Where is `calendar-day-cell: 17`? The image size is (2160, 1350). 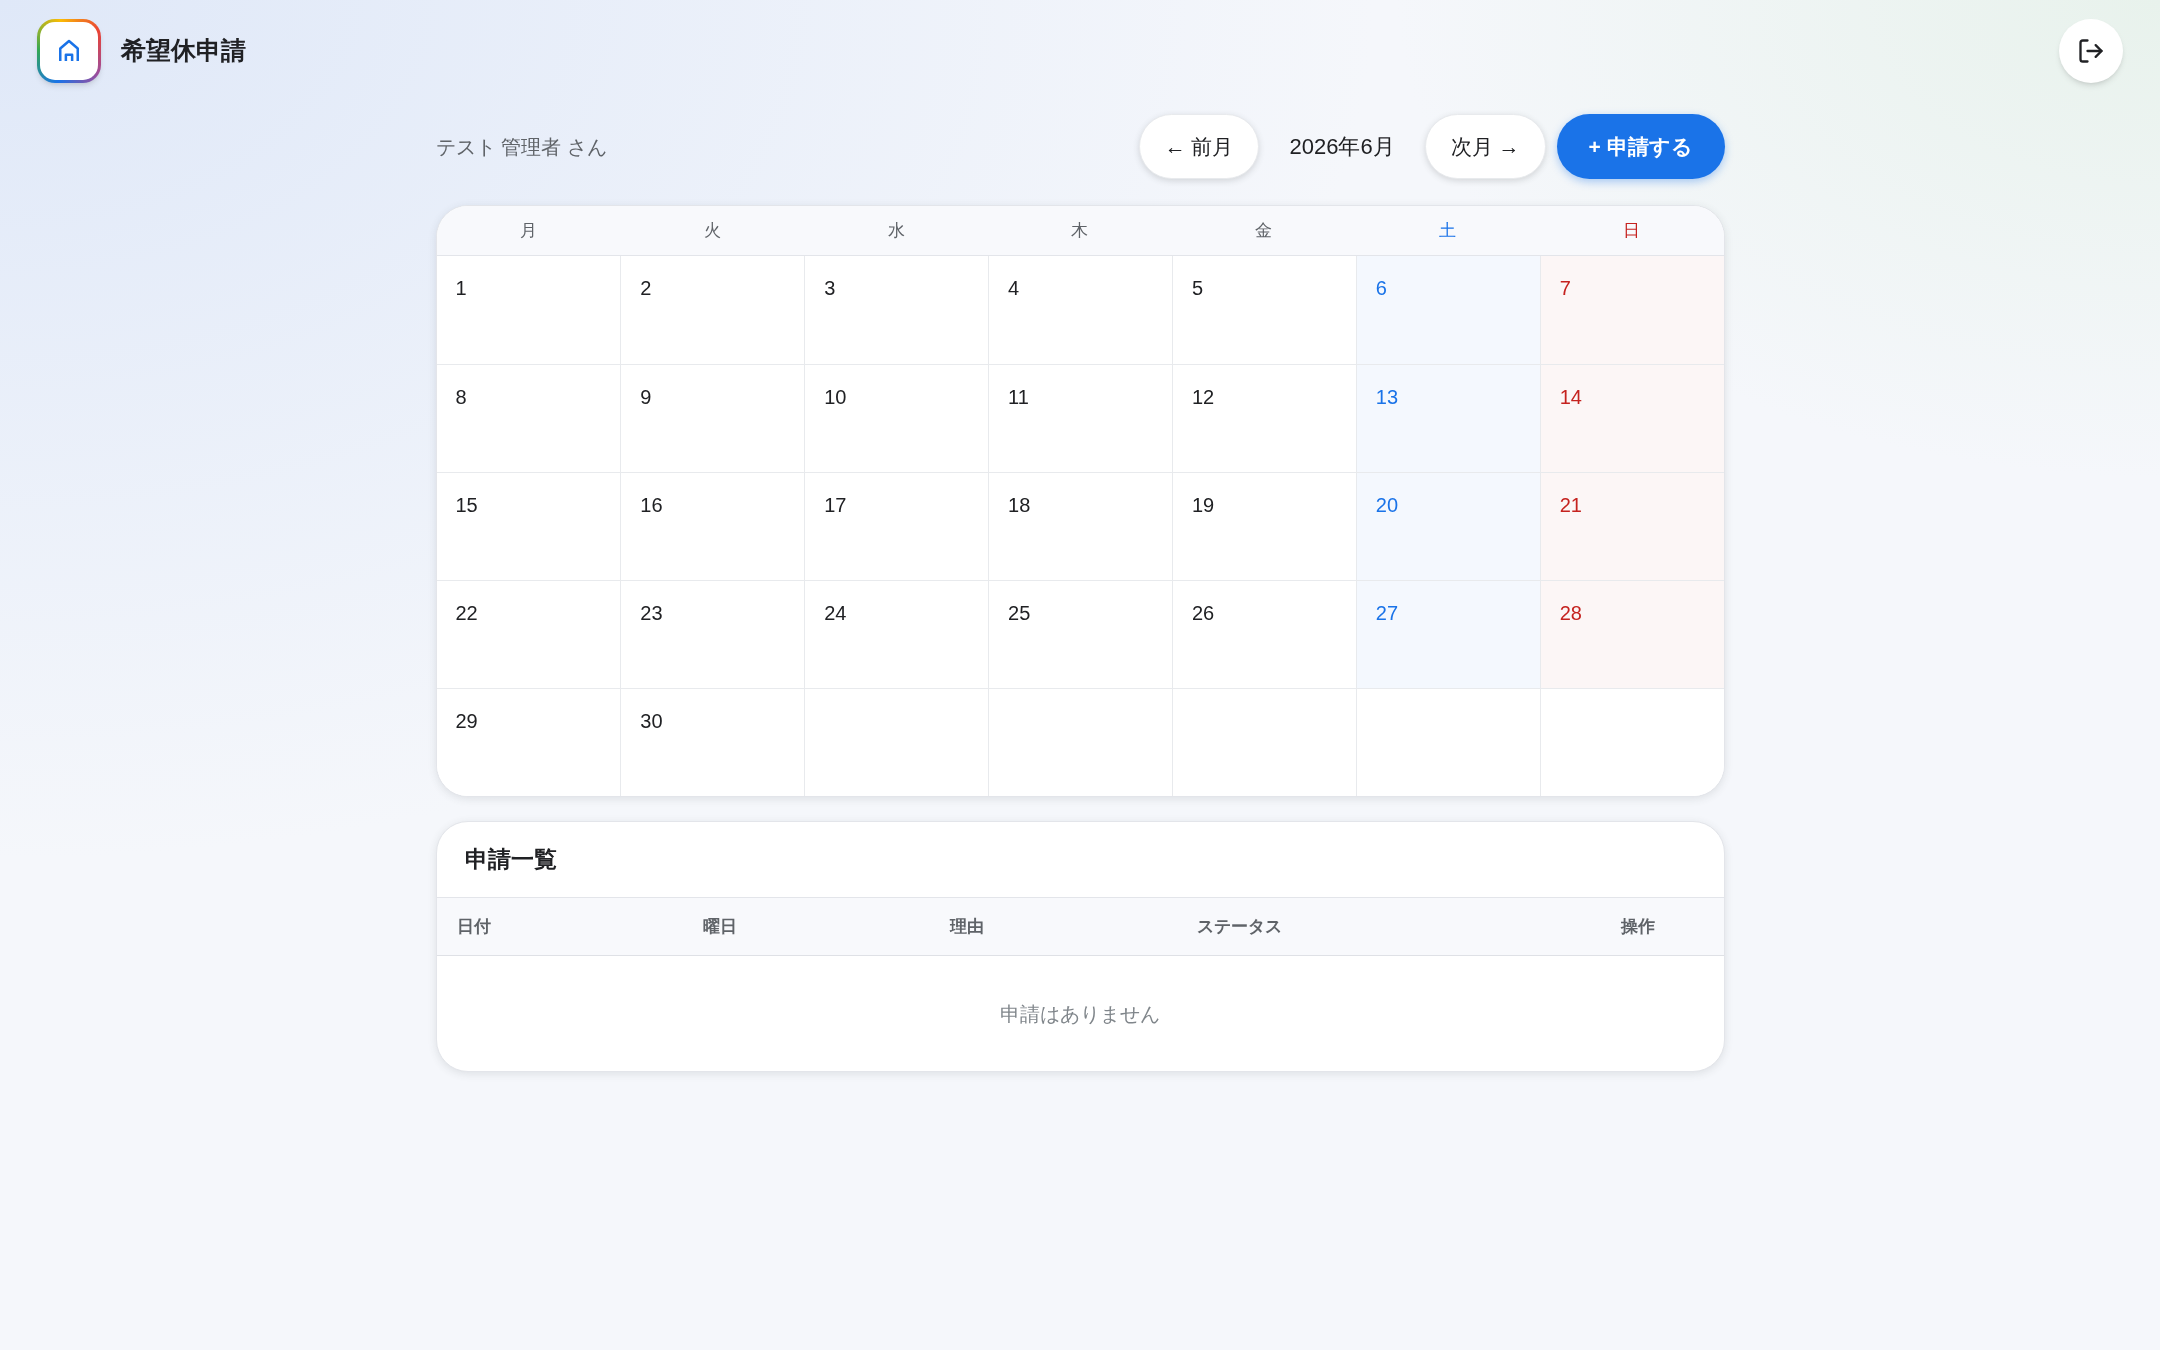 calendar-day-cell: 17 is located at coordinates (896, 526).